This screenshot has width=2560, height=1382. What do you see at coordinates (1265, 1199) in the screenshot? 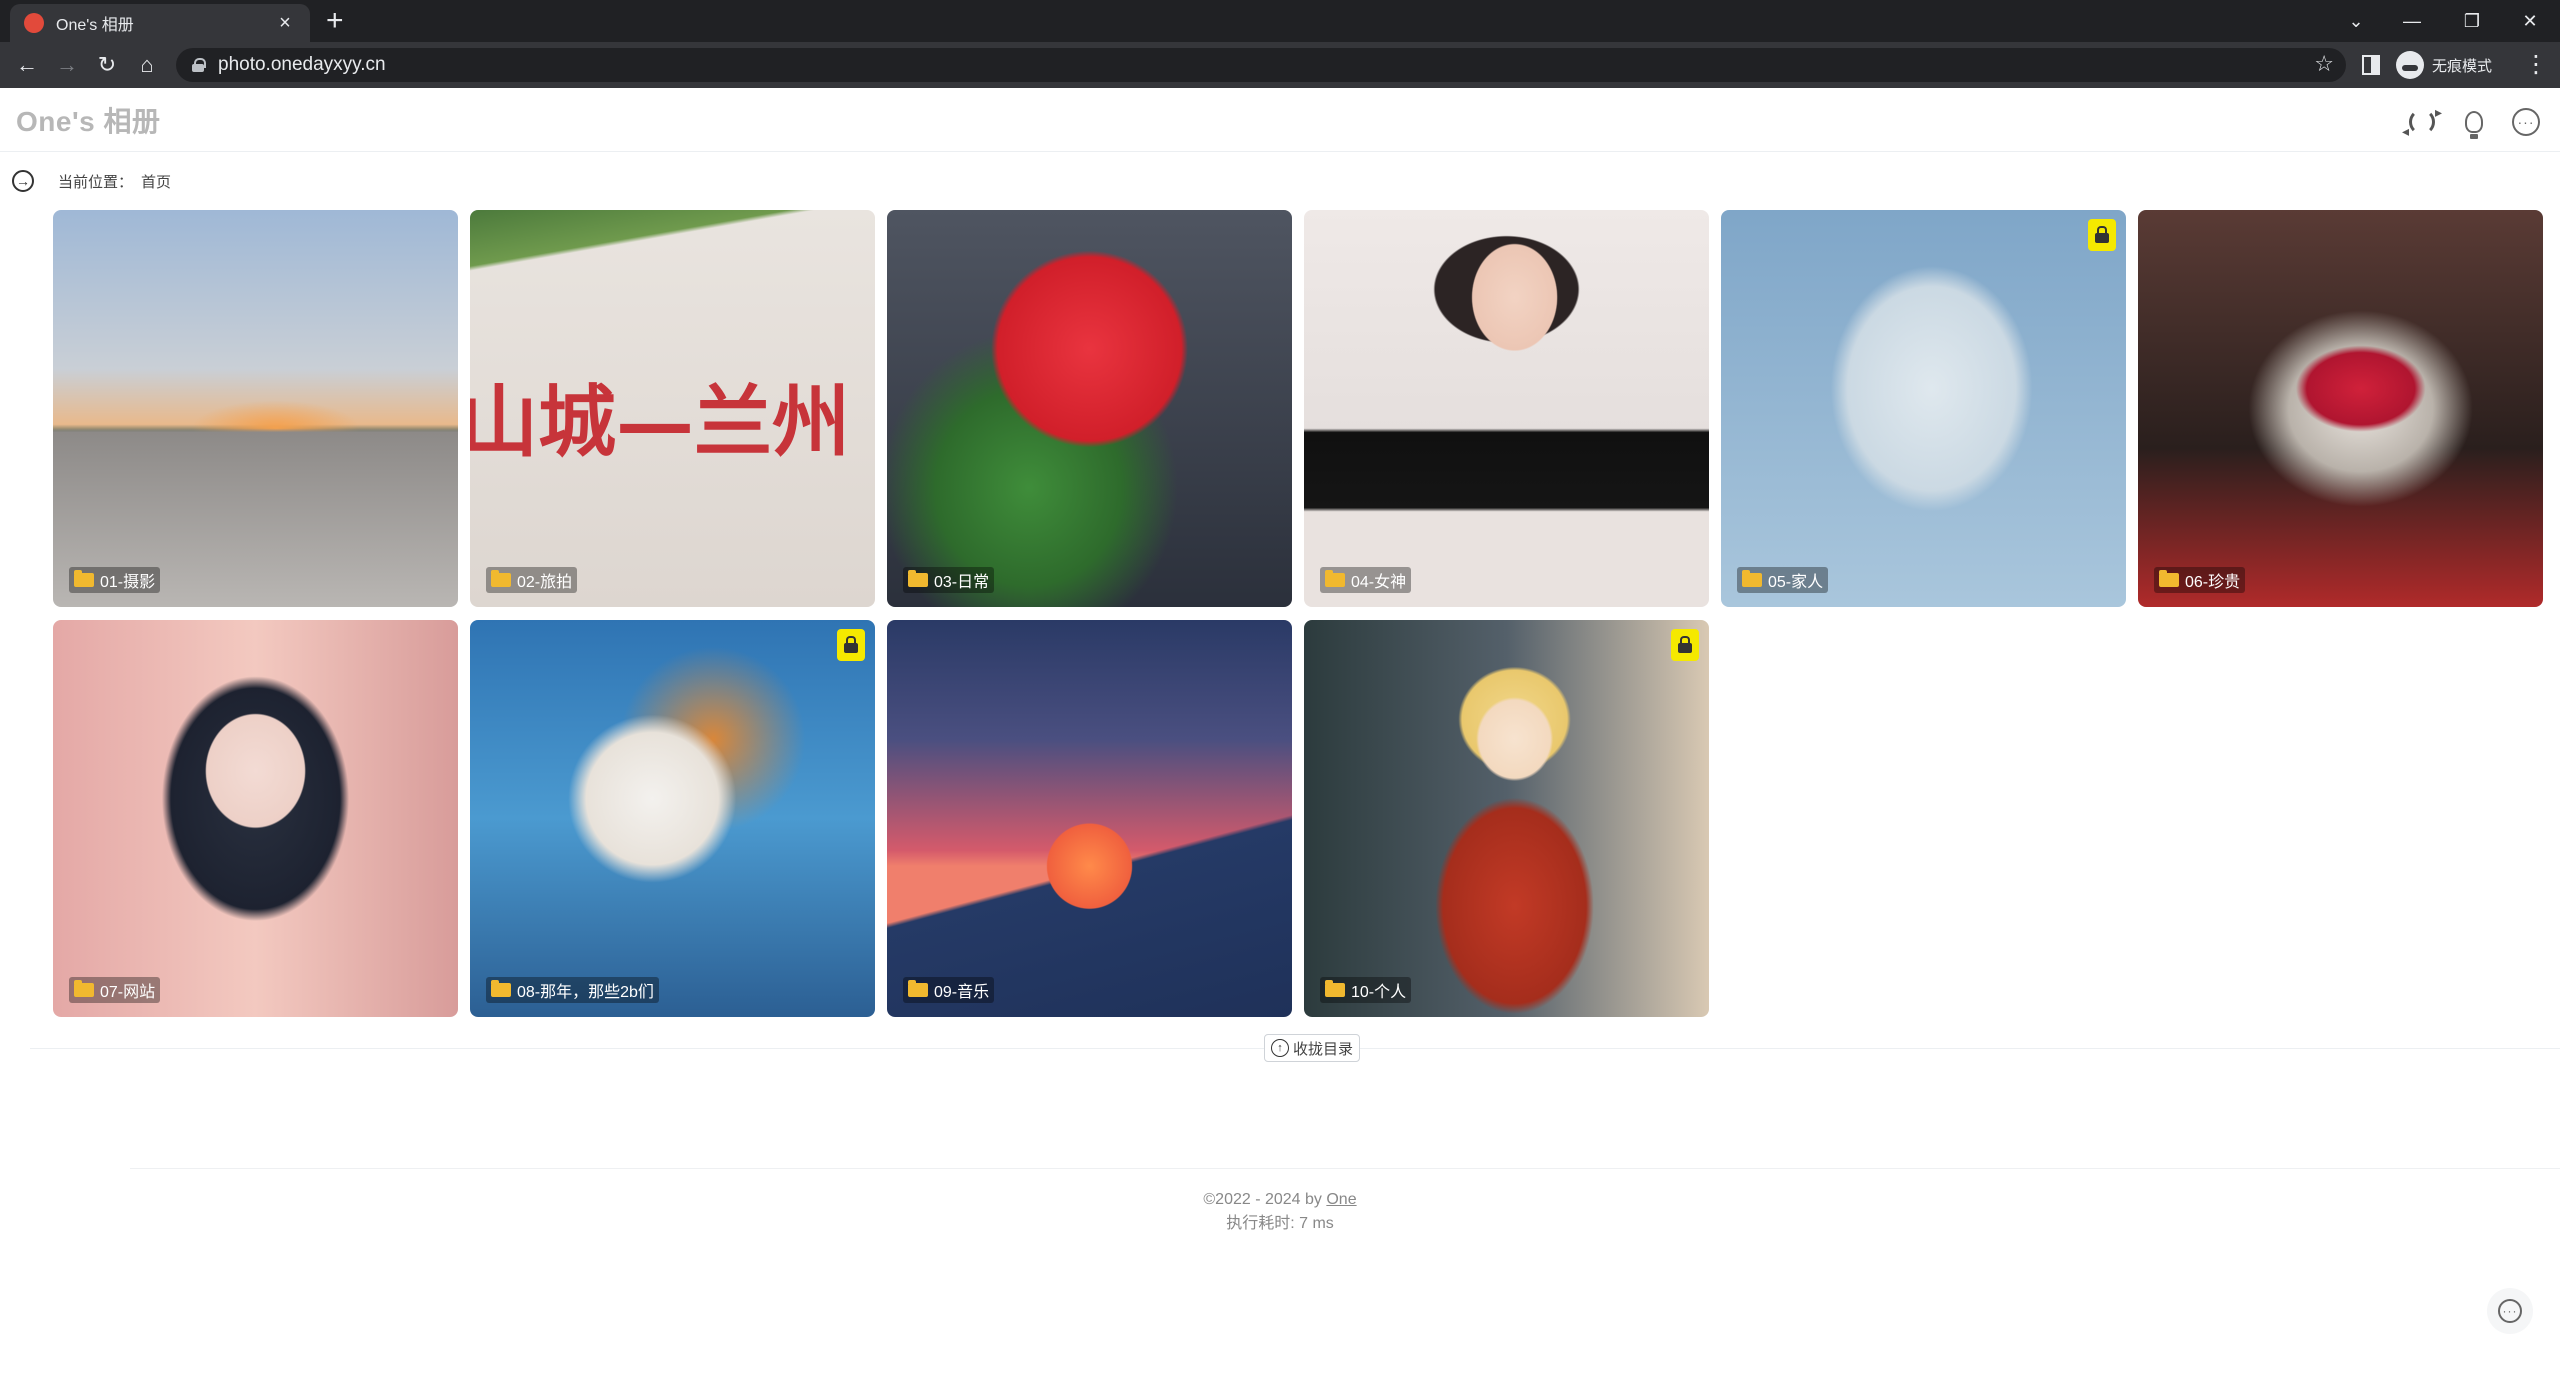
I see `copyright-text: ©2022 - 2024 by` at bounding box center [1265, 1199].